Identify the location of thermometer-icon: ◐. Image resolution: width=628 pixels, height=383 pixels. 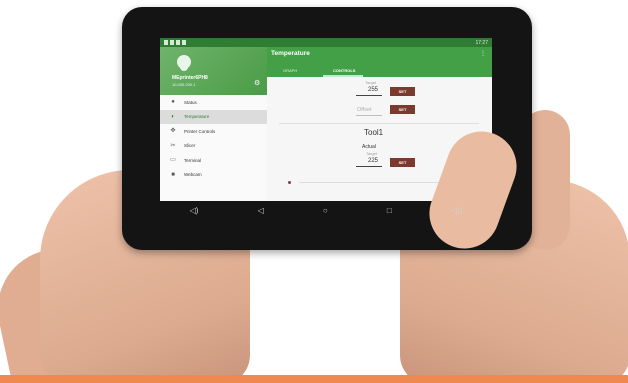
(173, 116).